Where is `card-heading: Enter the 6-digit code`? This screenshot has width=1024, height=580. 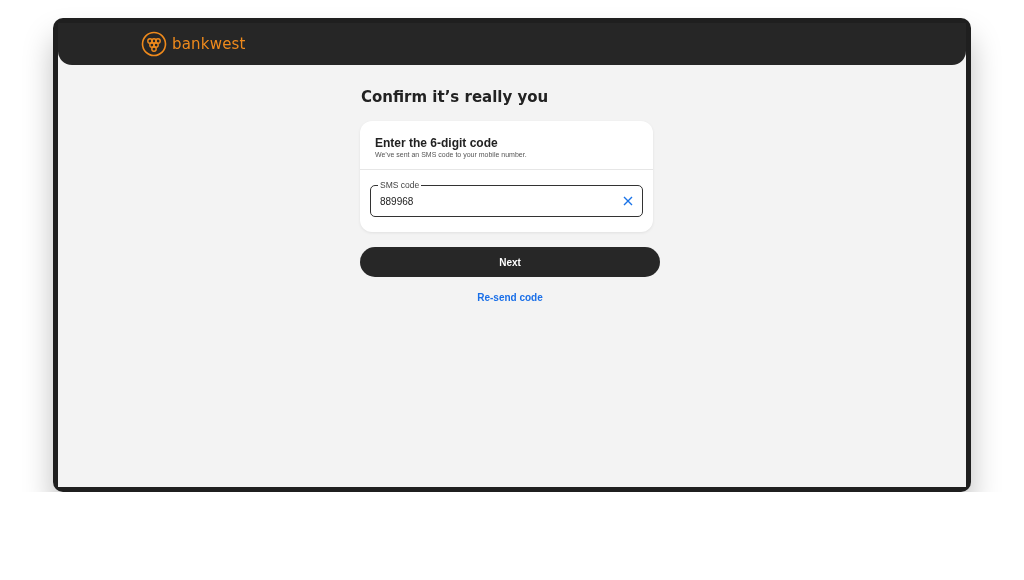 card-heading: Enter the 6-digit code is located at coordinates (437, 143).